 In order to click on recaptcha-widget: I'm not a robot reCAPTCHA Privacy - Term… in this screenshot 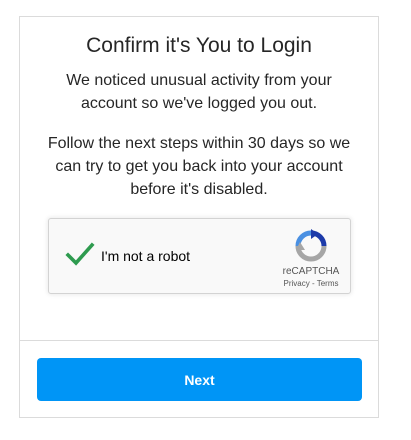, I will do `click(199, 256)`.